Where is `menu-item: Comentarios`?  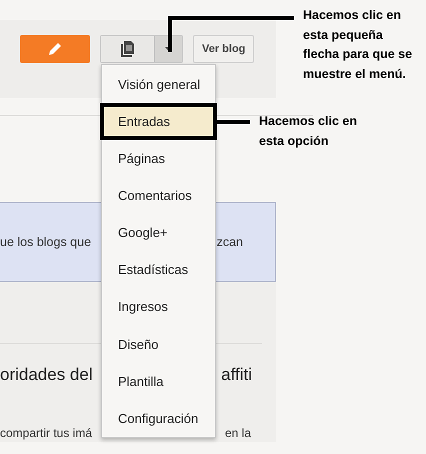 menu-item: Comentarios is located at coordinates (158, 196).